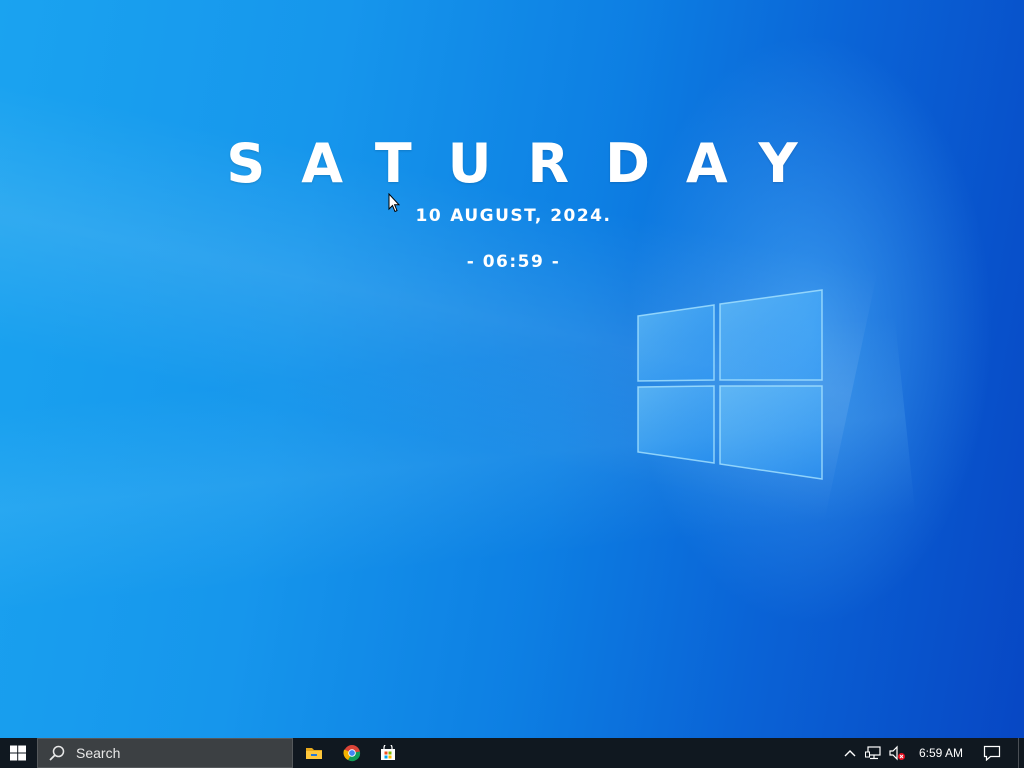  I want to click on date-day: 10, so click(429, 216).